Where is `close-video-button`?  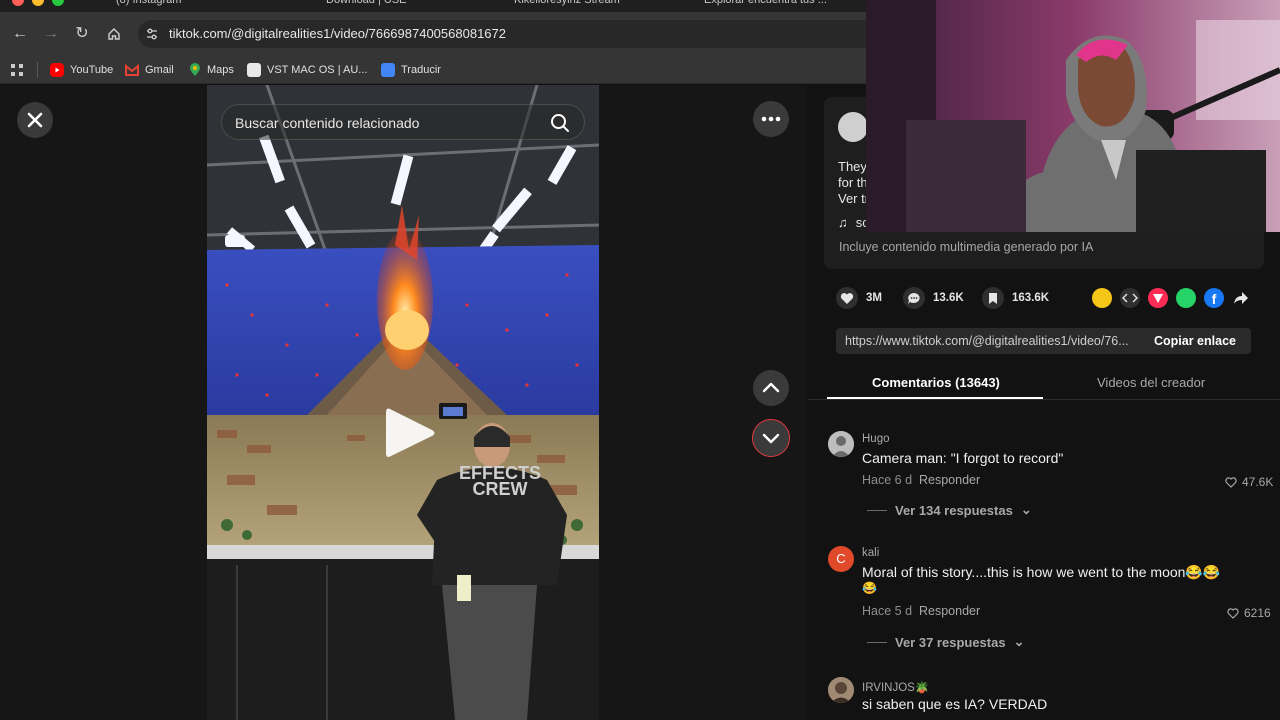 close-video-button is located at coordinates (35, 120).